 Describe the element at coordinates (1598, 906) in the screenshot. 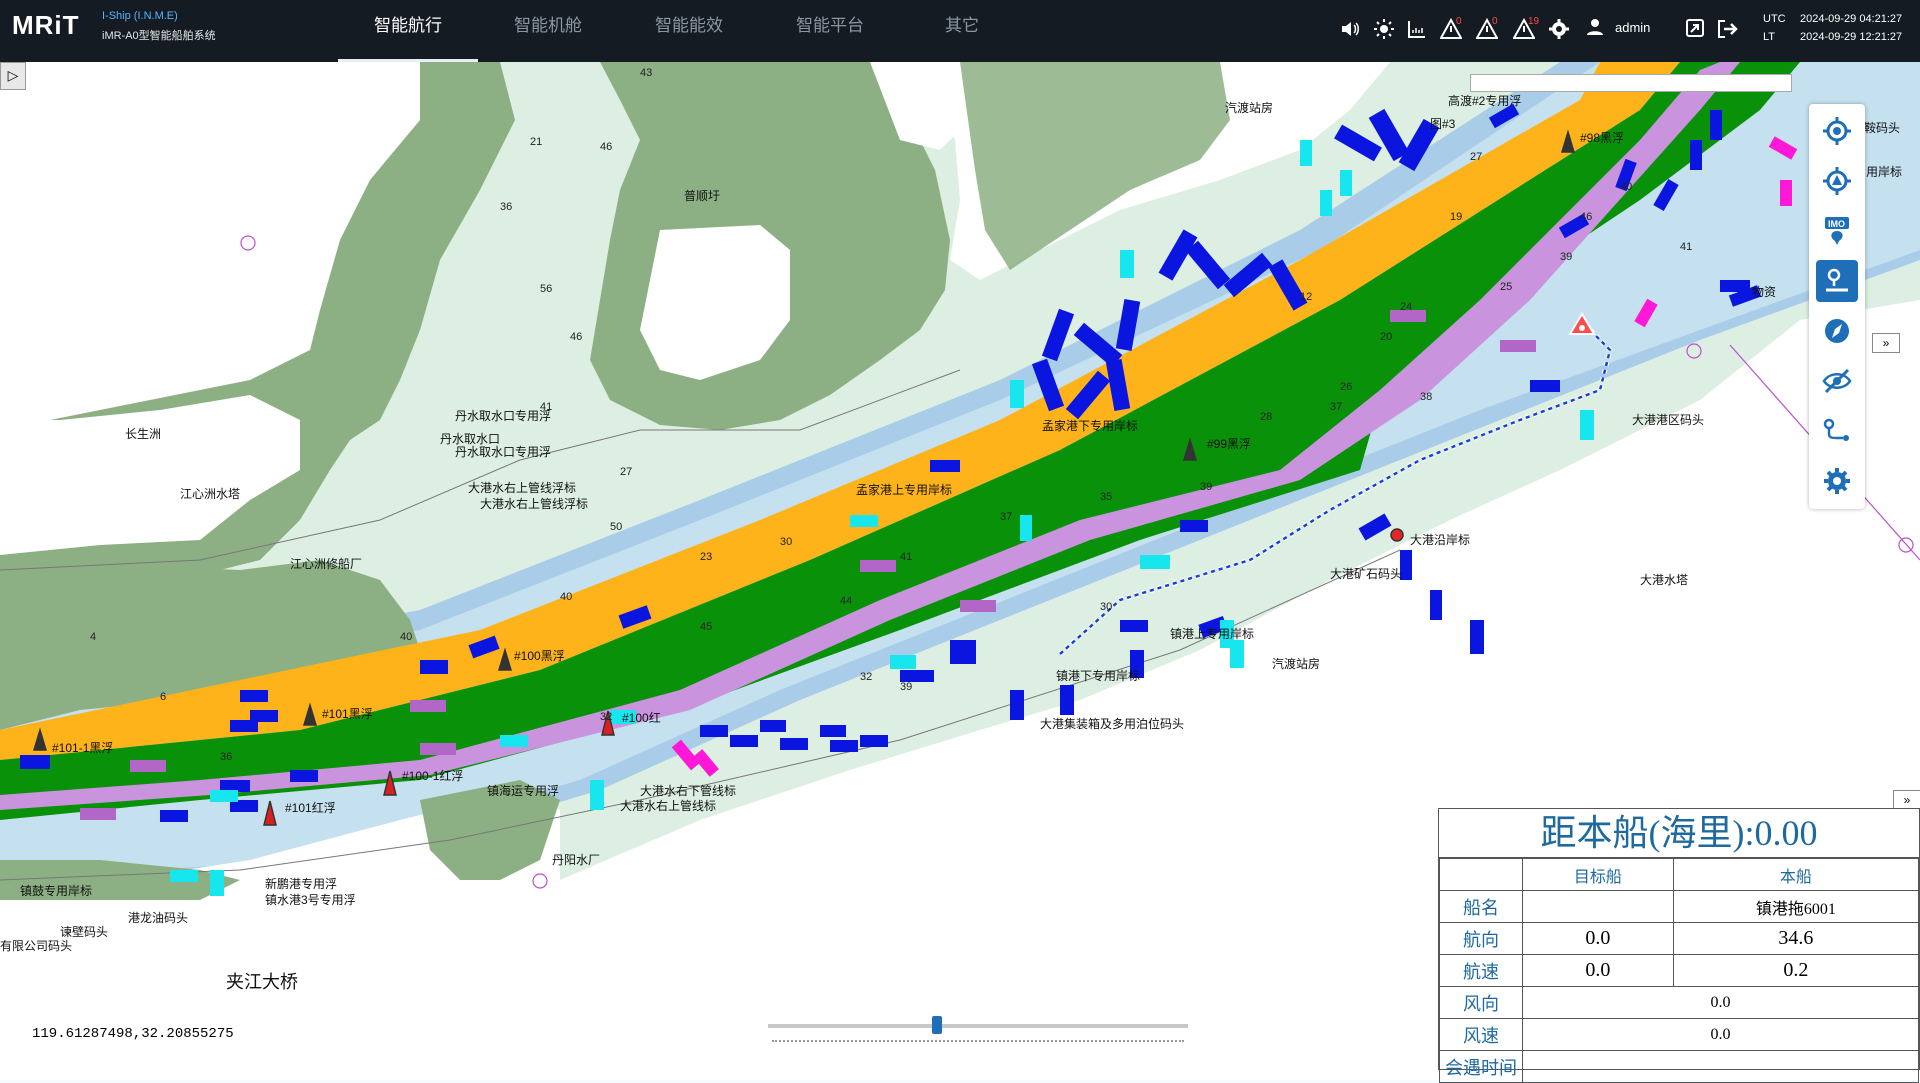

I see `target-value` at that location.